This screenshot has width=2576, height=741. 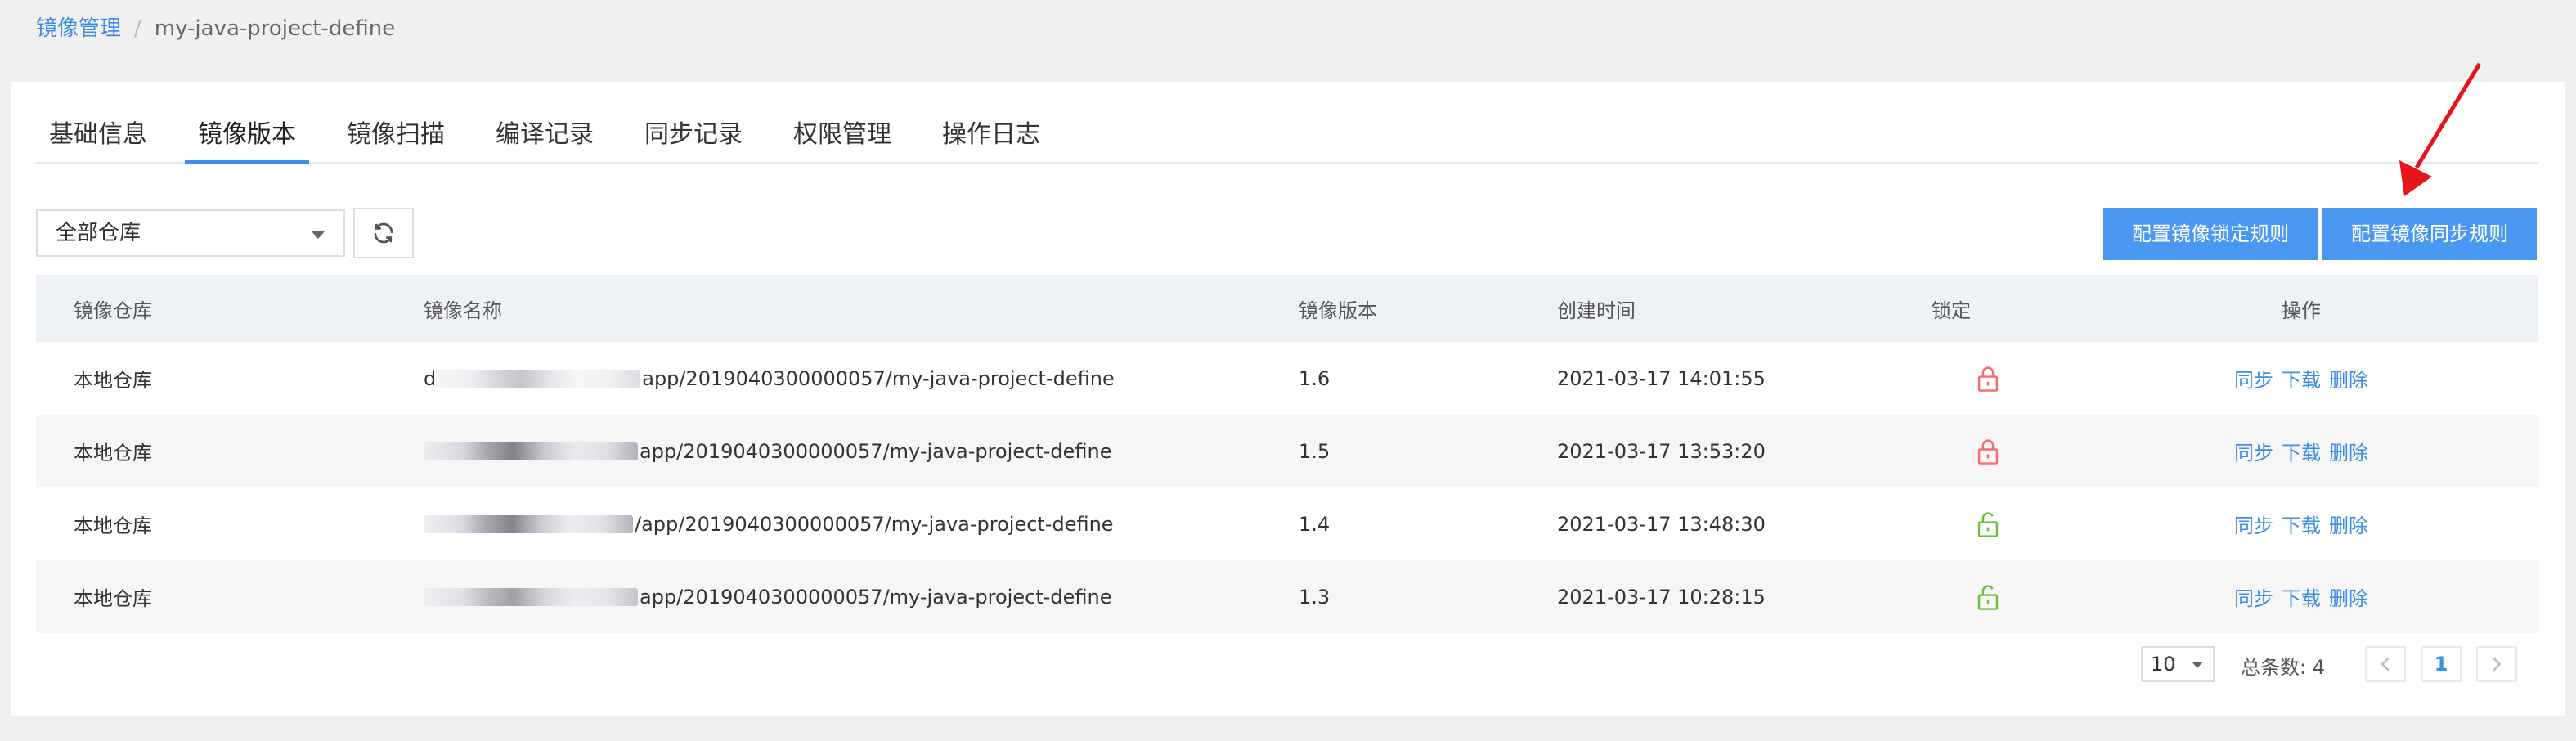 I want to click on breadcrumb-root-link: 镜像管理, so click(x=78, y=28).